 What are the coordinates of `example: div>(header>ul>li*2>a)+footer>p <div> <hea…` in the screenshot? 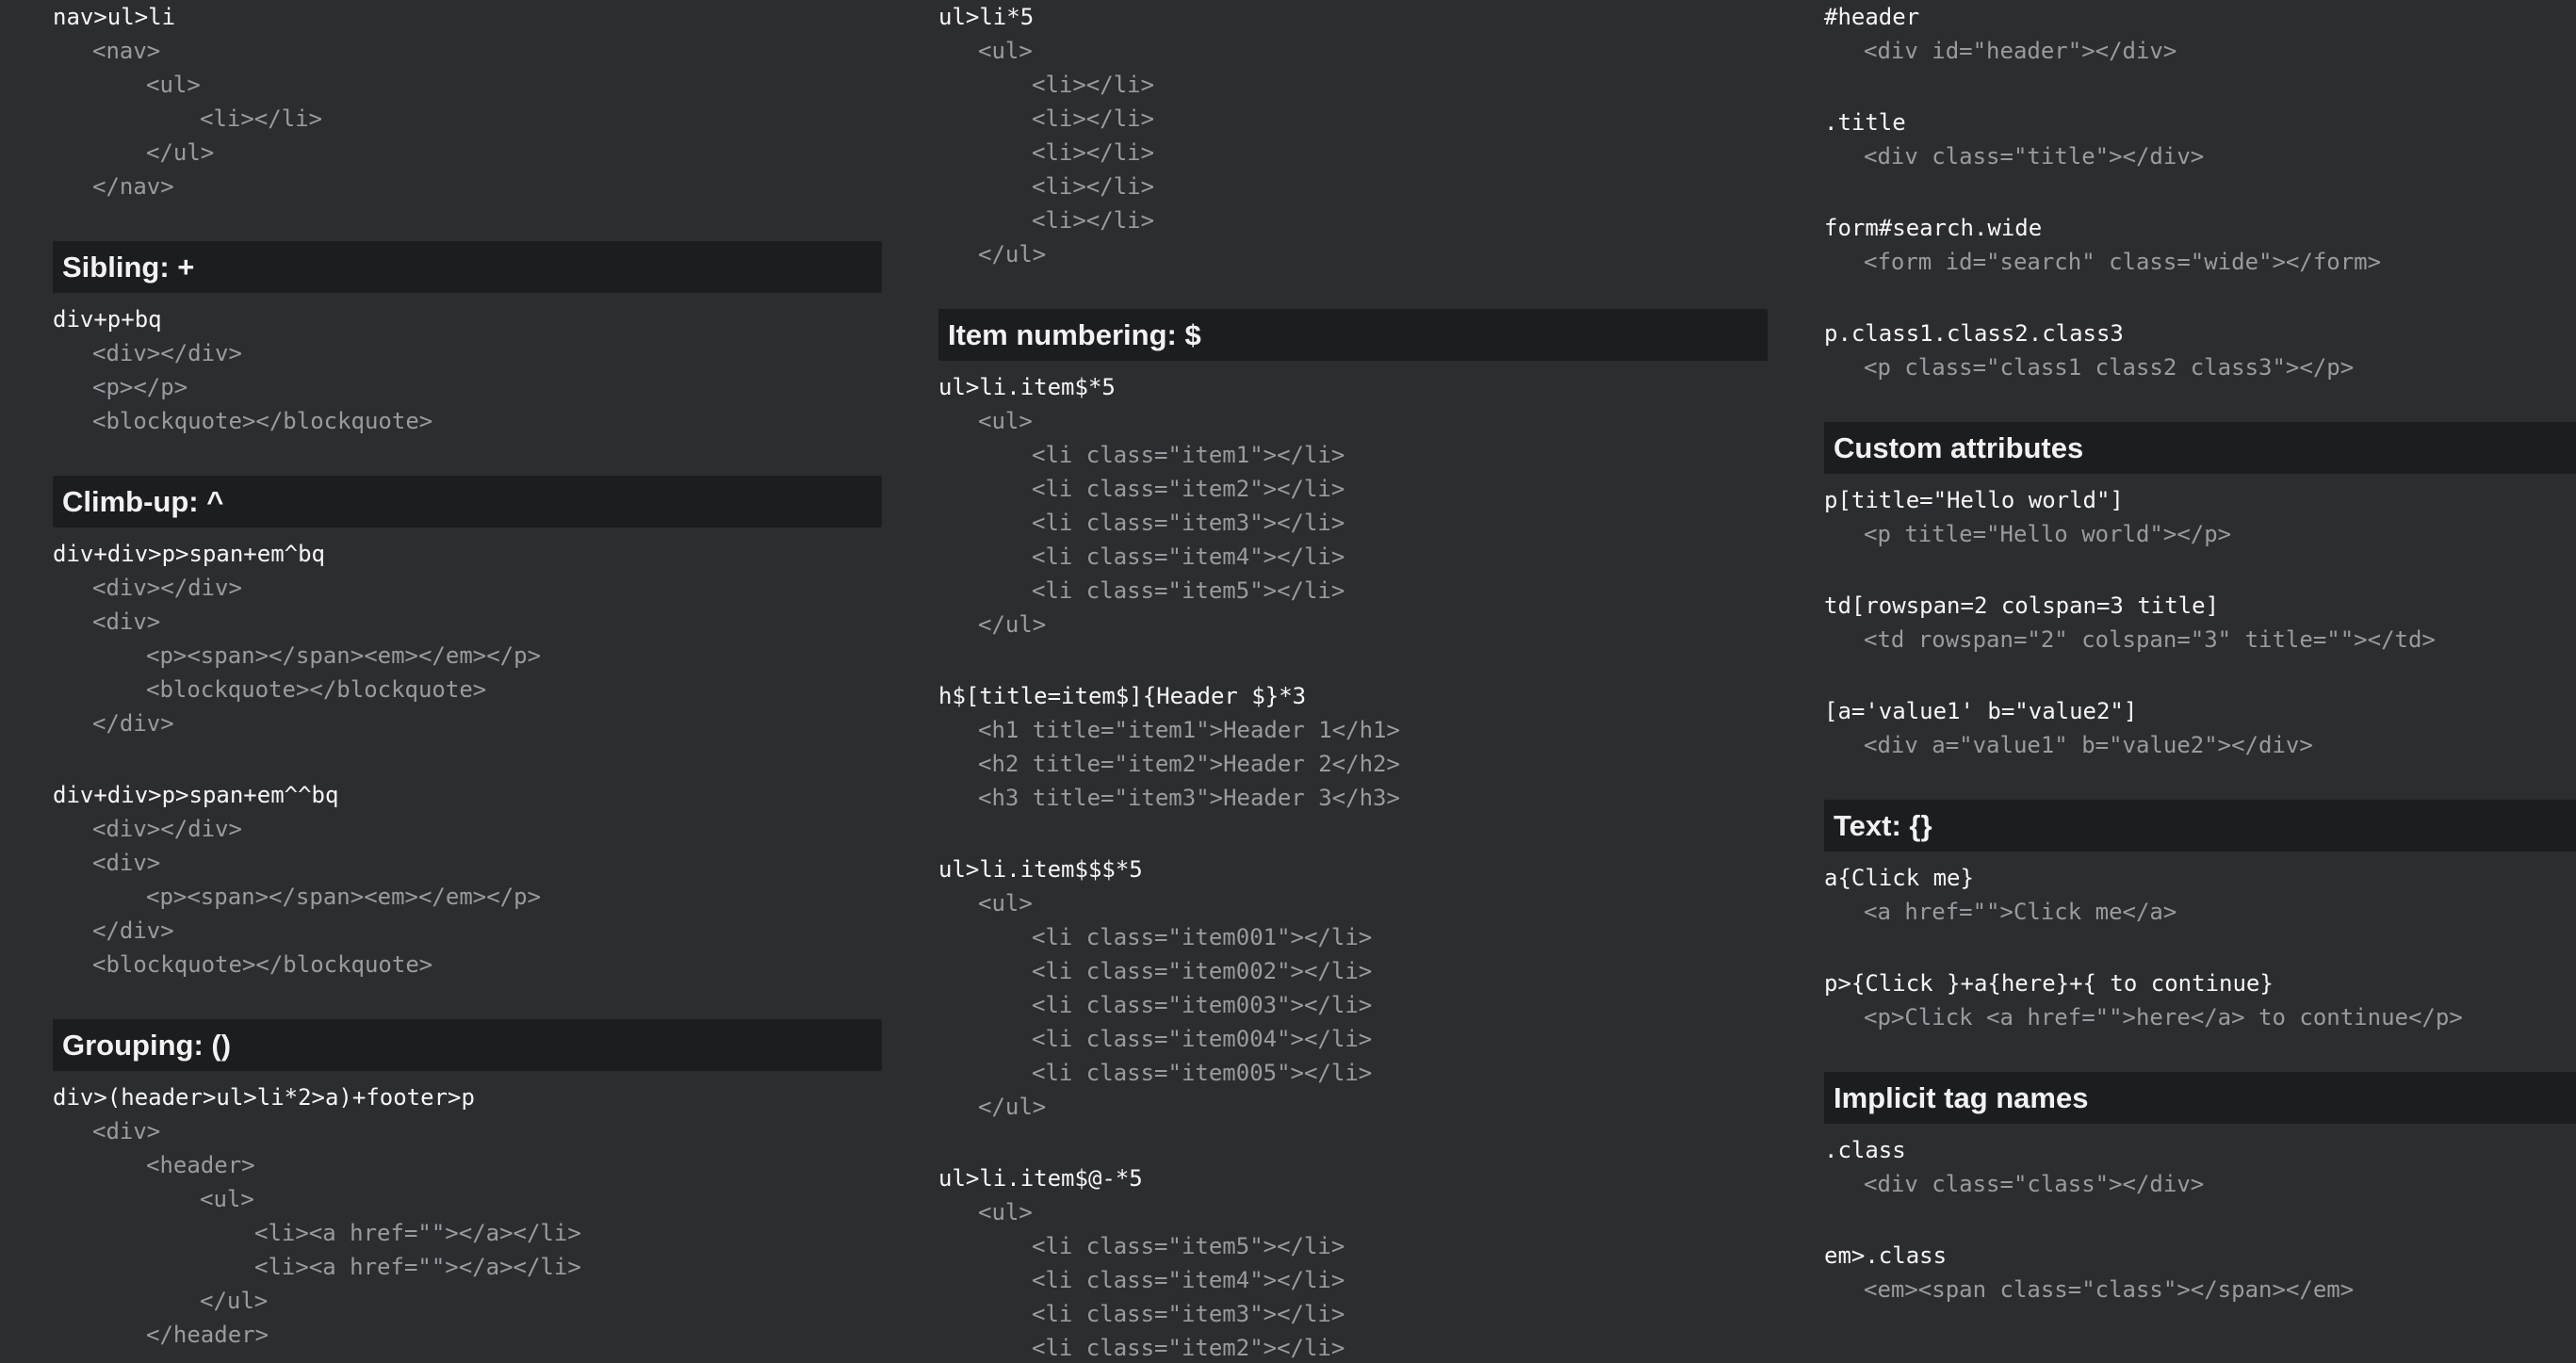 It's located at (467, 1216).